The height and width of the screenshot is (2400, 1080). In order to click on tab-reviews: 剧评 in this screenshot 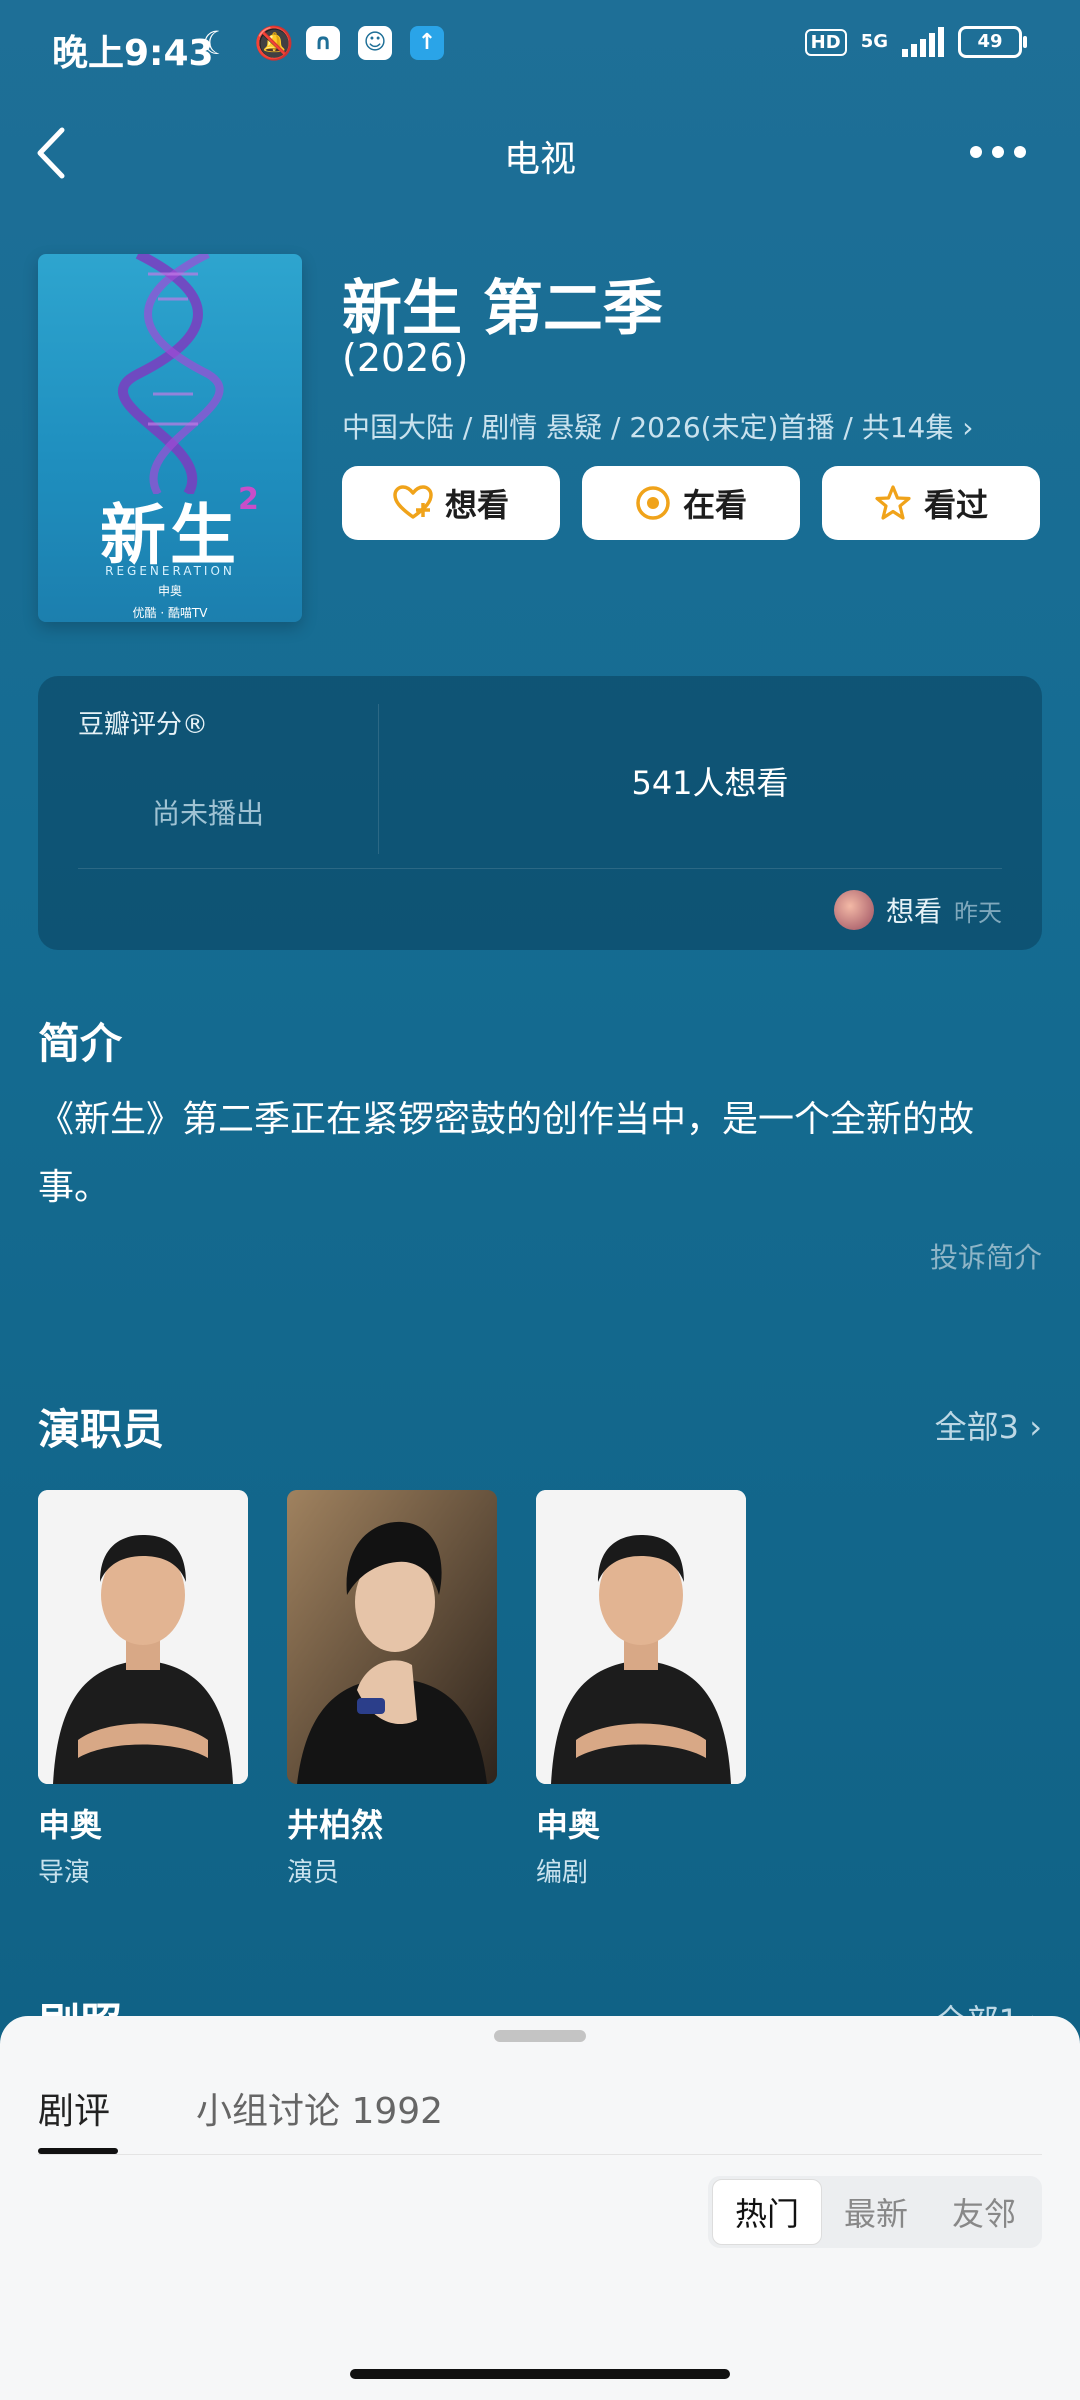, I will do `click(74, 2108)`.